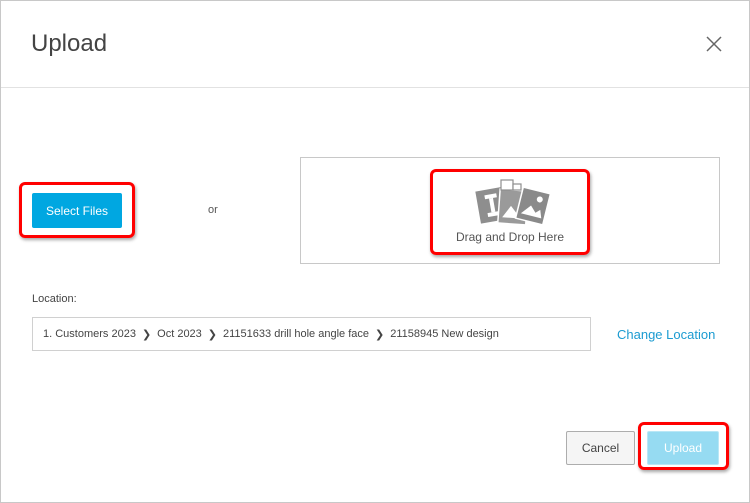 Image resolution: width=750 pixels, height=503 pixels. What do you see at coordinates (444, 334) in the screenshot?
I see `breadcrumb-item: 21158945 New design` at bounding box center [444, 334].